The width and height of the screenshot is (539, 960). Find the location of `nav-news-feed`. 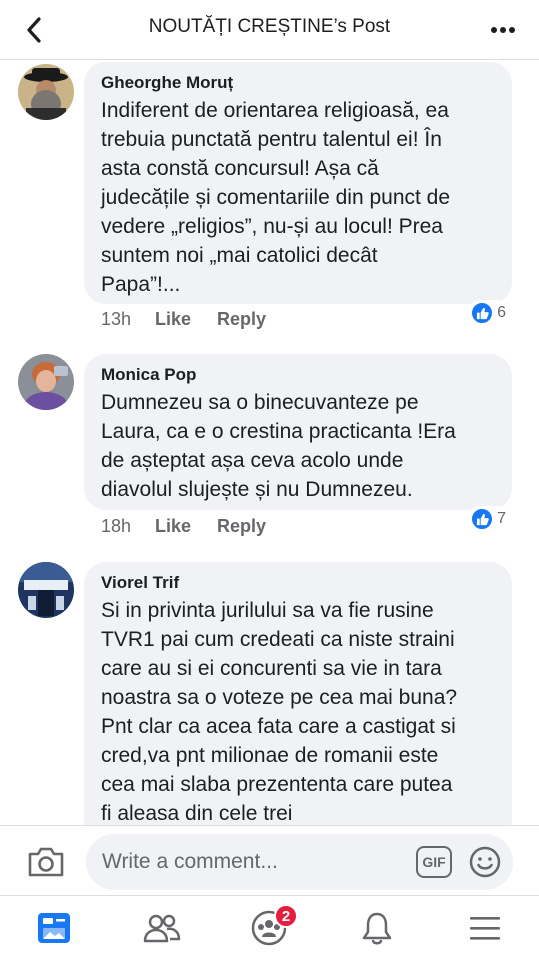

nav-news-feed is located at coordinates (54, 928).